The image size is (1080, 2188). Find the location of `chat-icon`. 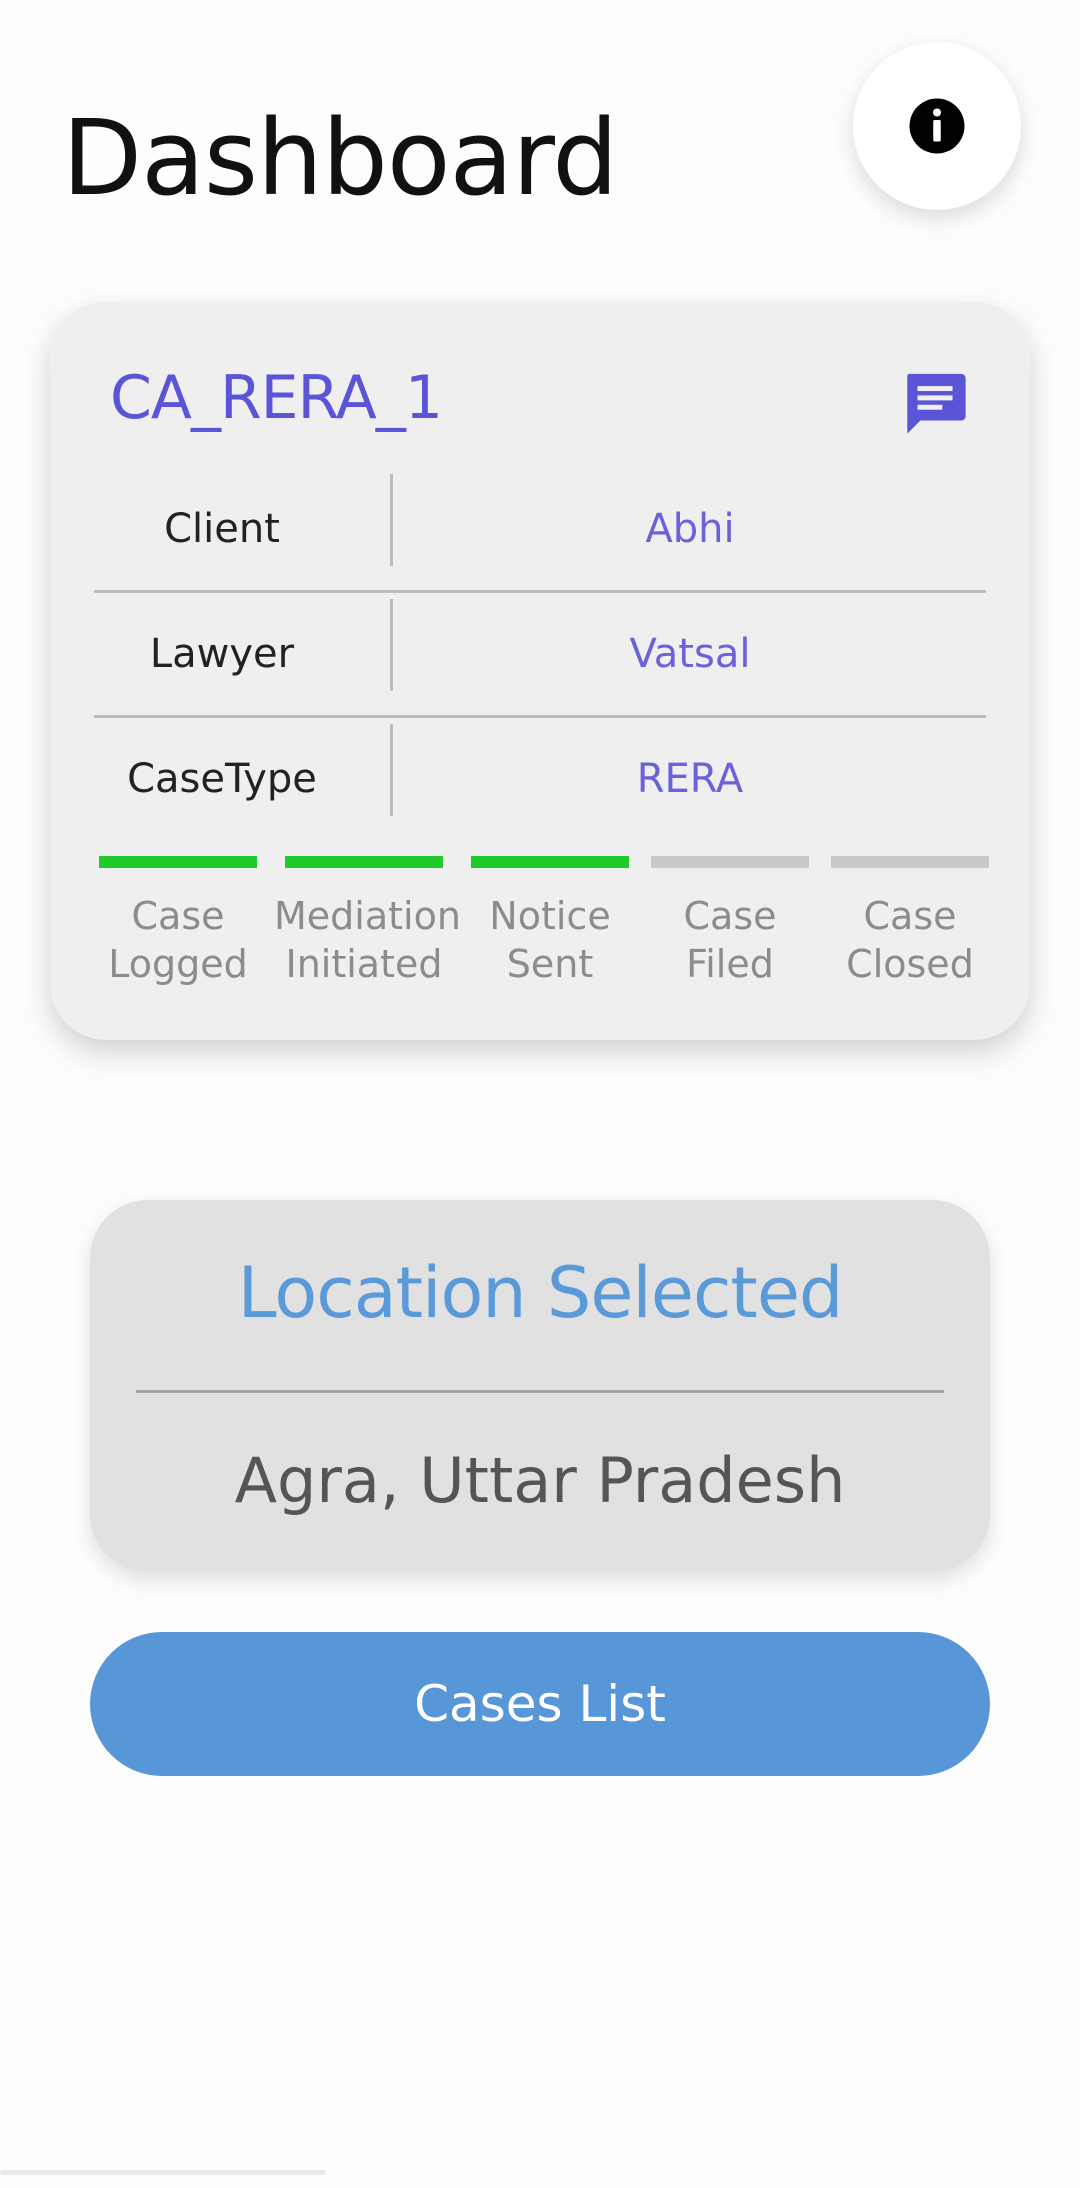

chat-icon is located at coordinates (935, 403).